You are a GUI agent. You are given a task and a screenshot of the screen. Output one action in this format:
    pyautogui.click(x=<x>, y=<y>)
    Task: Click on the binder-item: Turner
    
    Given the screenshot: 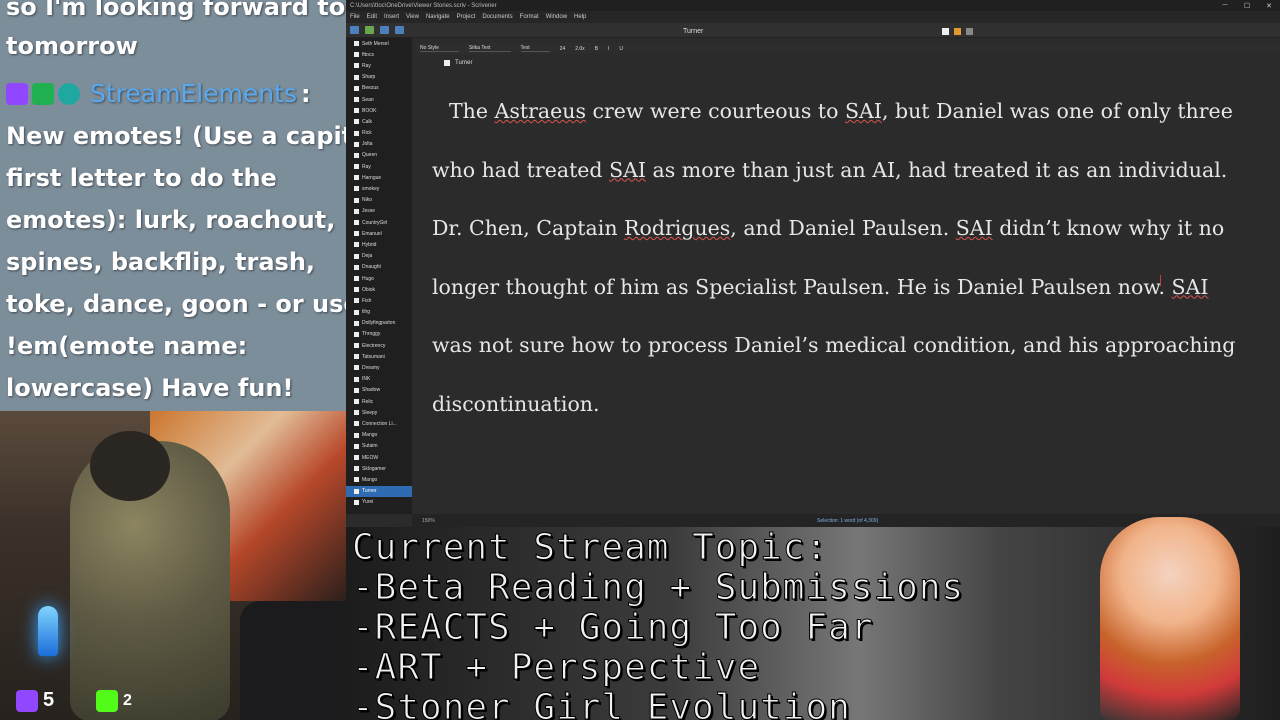 What is the action you would take?
    pyautogui.click(x=379, y=491)
    